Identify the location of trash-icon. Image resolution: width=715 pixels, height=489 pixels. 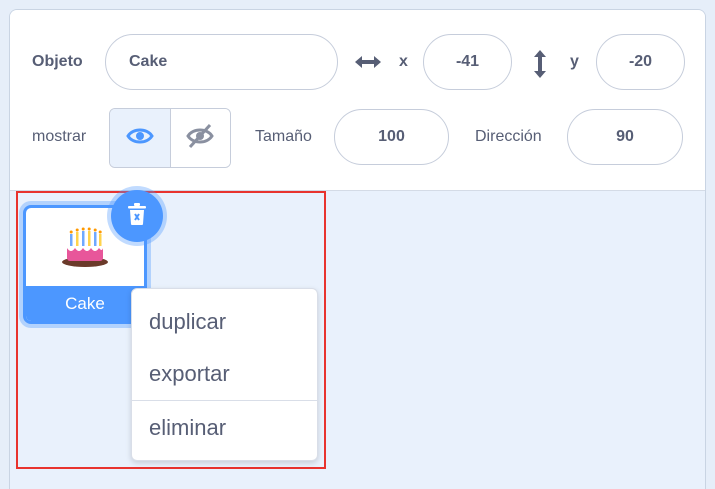
(137, 216).